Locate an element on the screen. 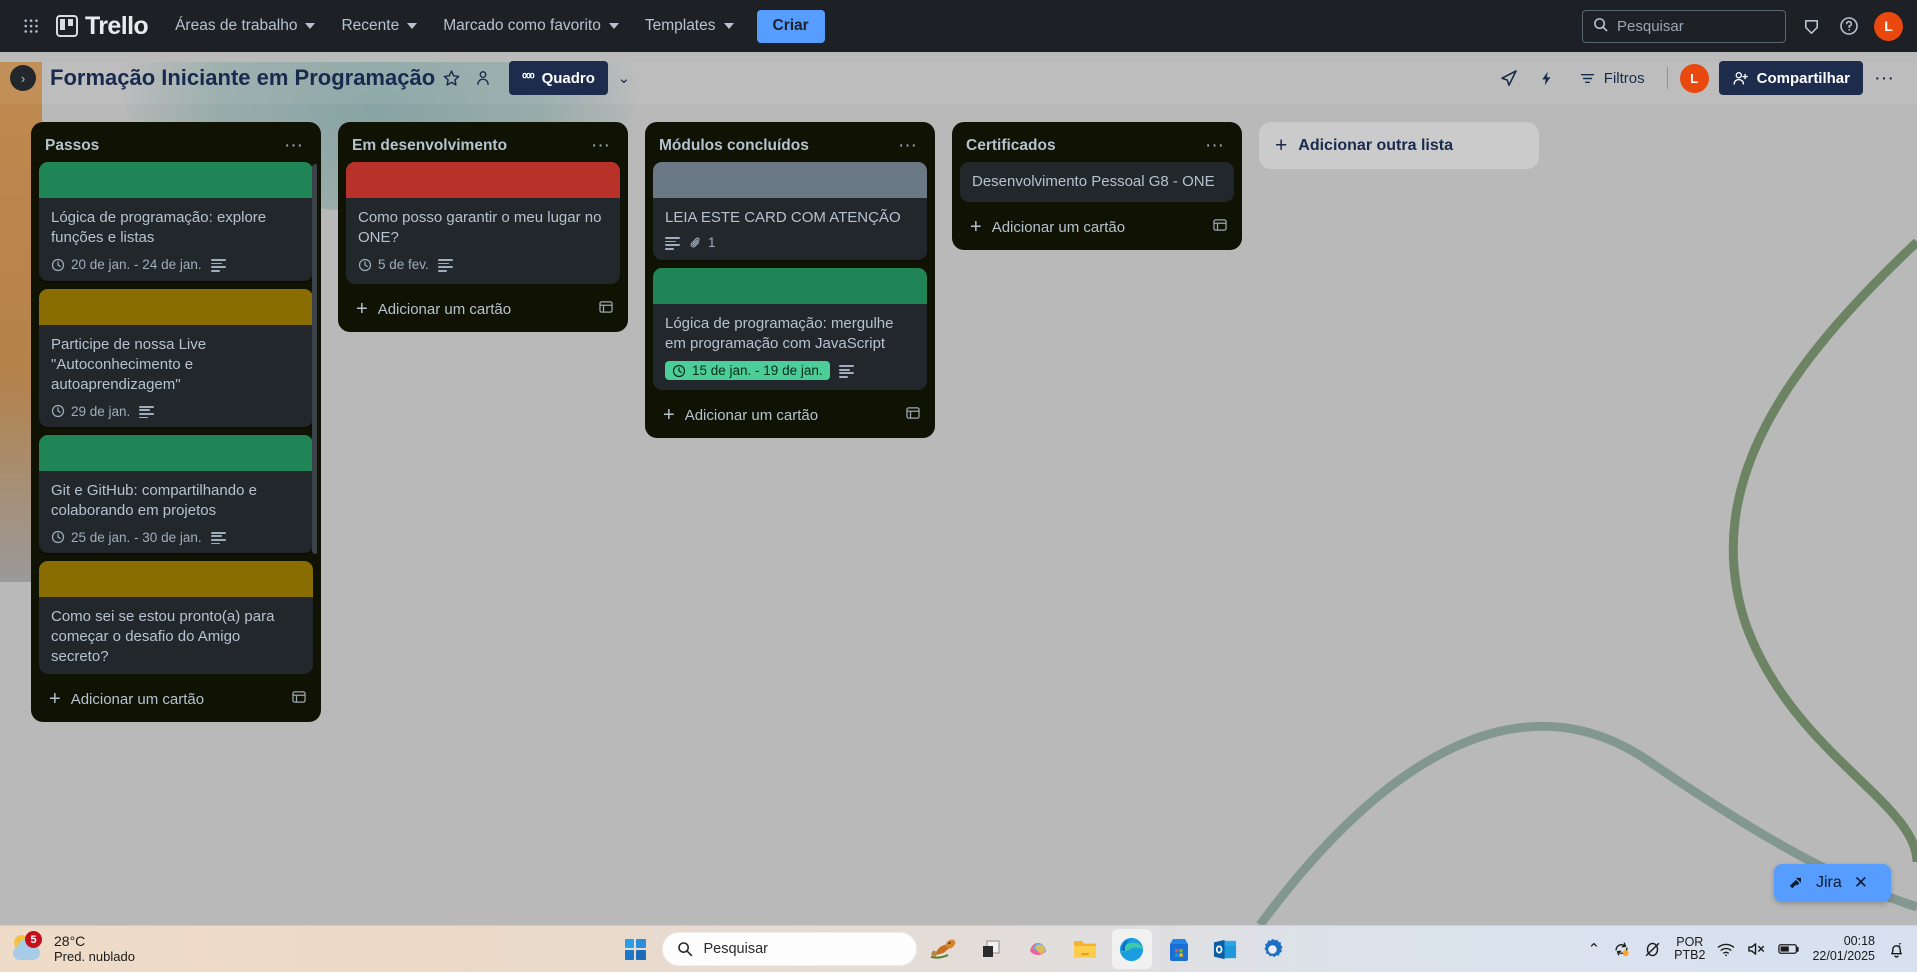 The height and width of the screenshot is (972, 1917). plus-icon: + is located at coordinates (362, 309).